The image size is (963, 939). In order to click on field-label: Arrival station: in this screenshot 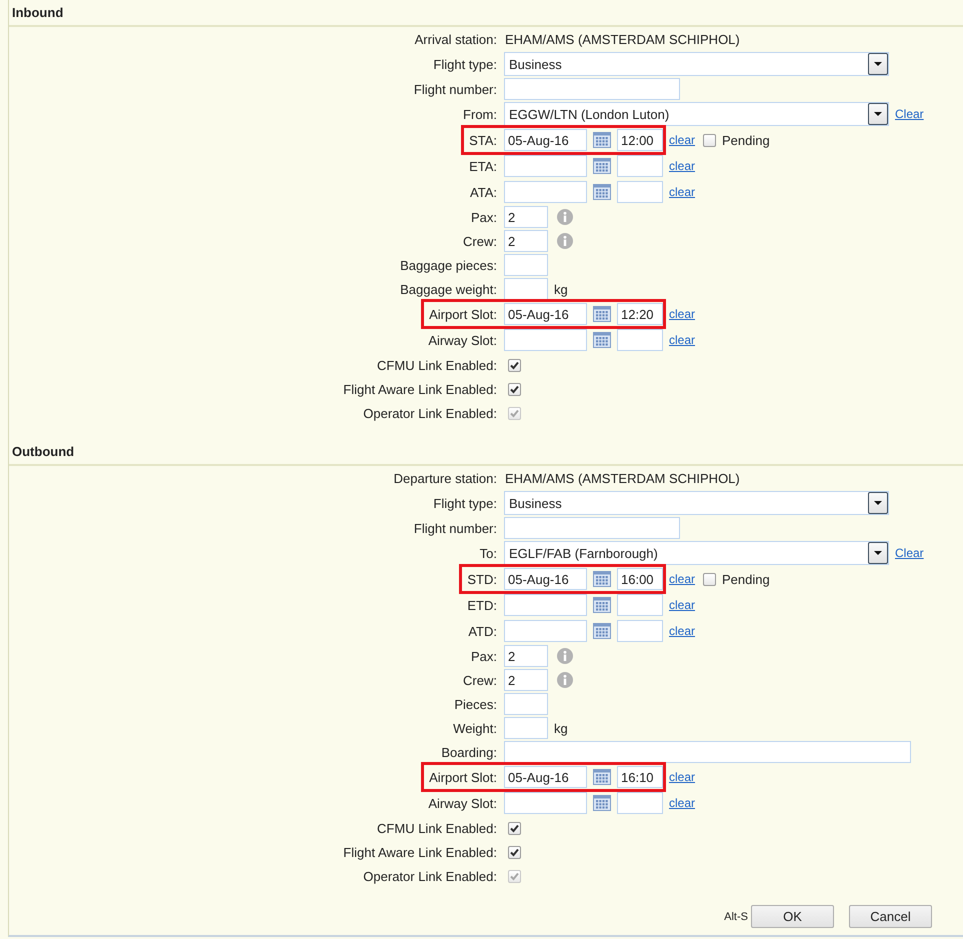, I will do `click(455, 39)`.